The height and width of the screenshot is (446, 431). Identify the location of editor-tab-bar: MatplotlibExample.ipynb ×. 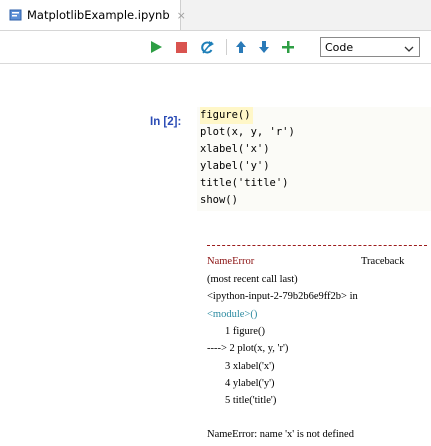
(215, 15).